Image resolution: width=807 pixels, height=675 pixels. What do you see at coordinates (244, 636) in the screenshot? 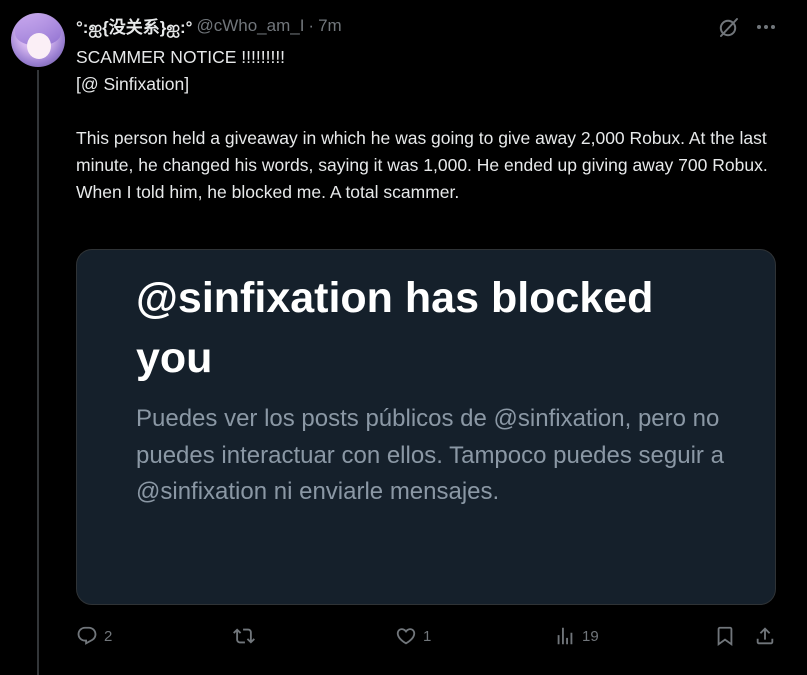
I see `repost-icon` at bounding box center [244, 636].